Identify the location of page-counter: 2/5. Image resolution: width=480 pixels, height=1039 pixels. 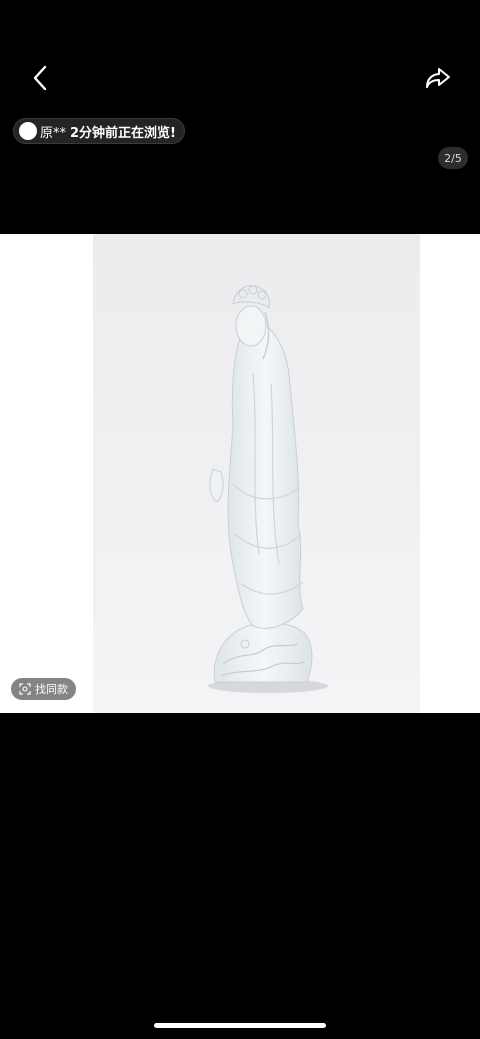
(453, 158).